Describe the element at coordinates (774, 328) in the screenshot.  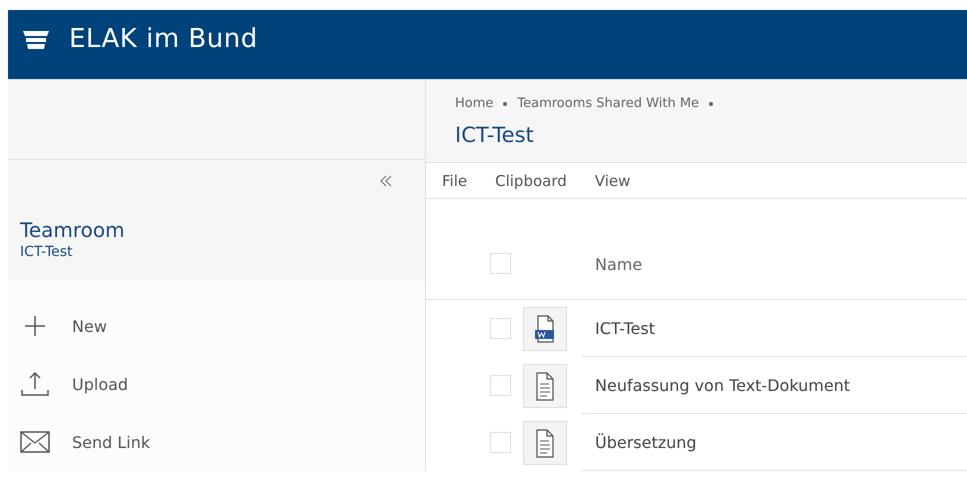
I see `file-name-cell: ICT-Test` at that location.